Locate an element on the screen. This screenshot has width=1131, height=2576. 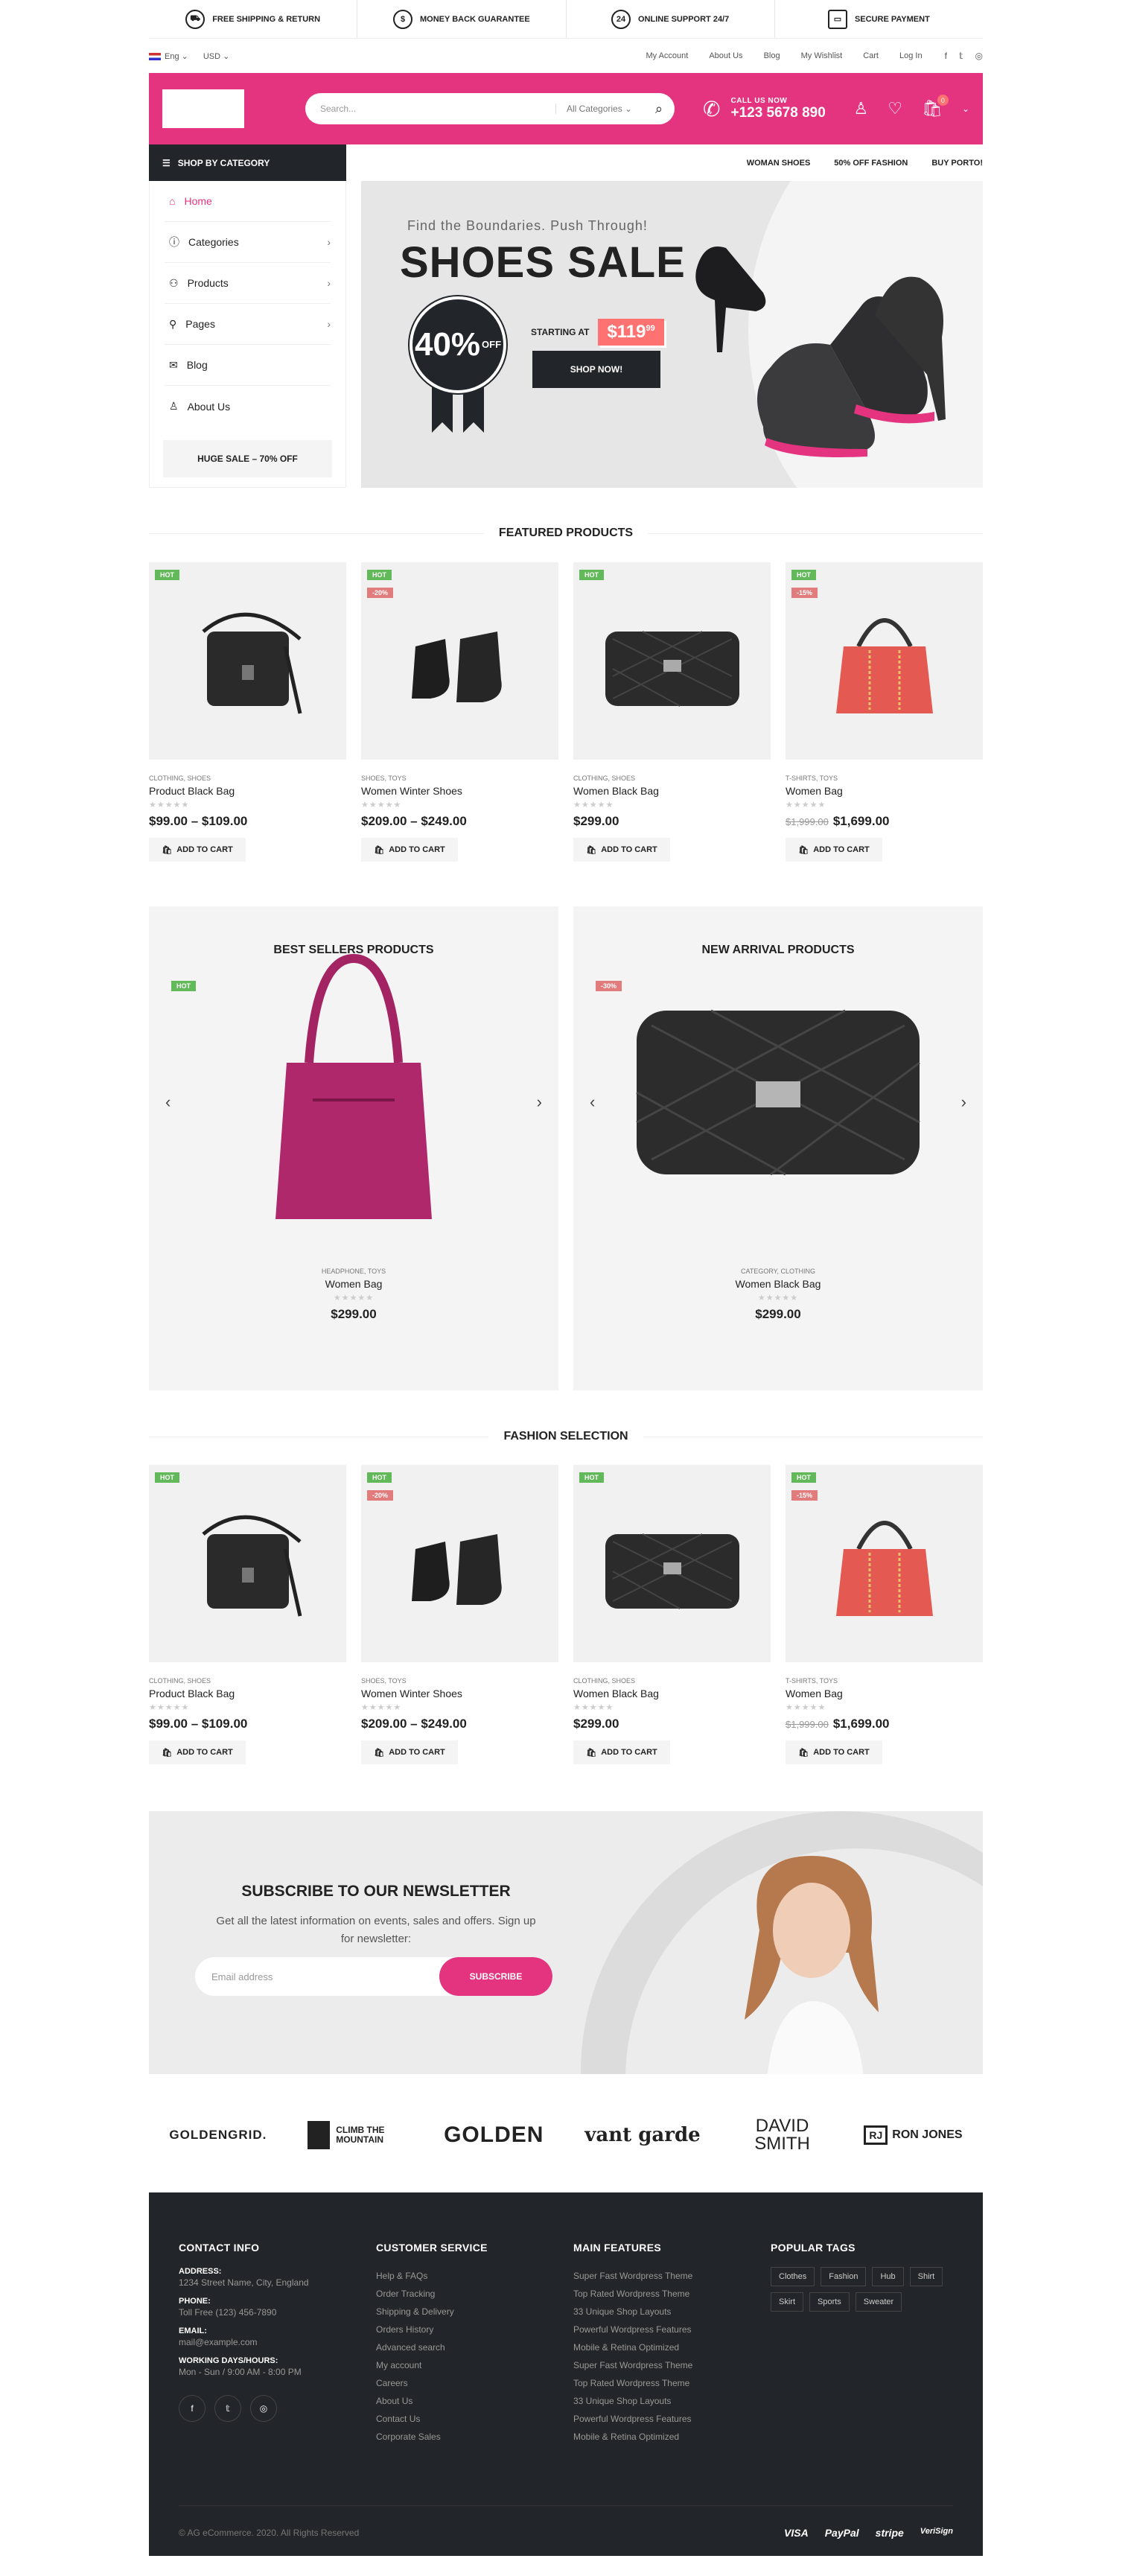
nav-woman-shoes: WOMAN SHOES is located at coordinates (779, 163).